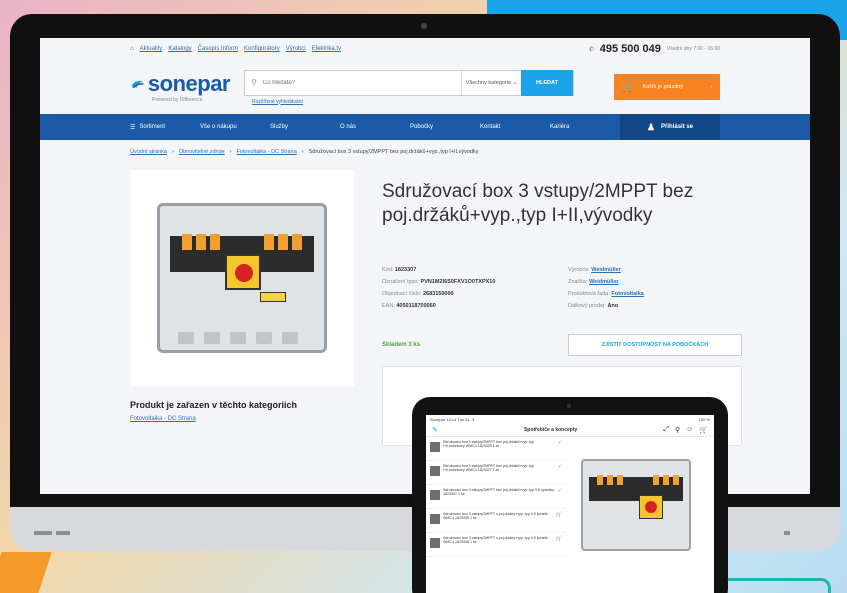 The width and height of the screenshot is (847, 593). I want to click on toplink-manufacturers: Výrobci, so click(296, 49).